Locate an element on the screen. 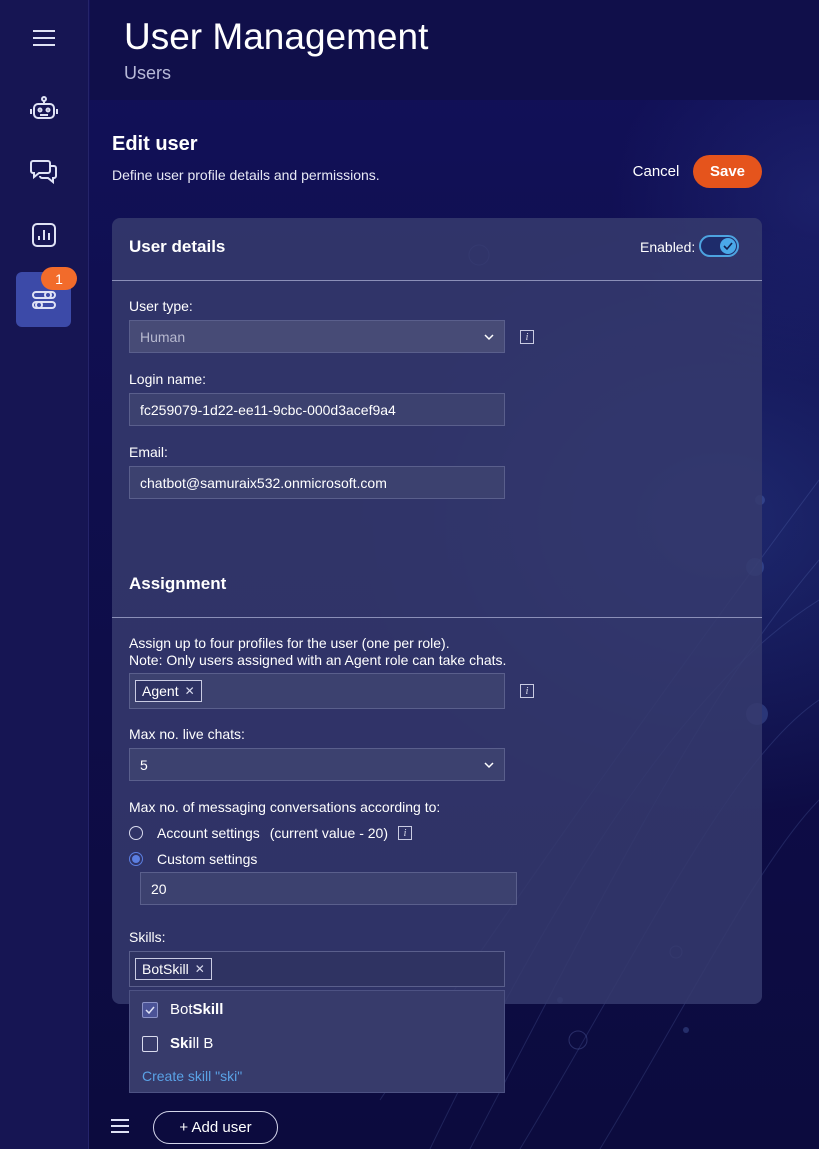 This screenshot has height=1149, width=819. account-settings-label: Account settings is located at coordinates (208, 833).